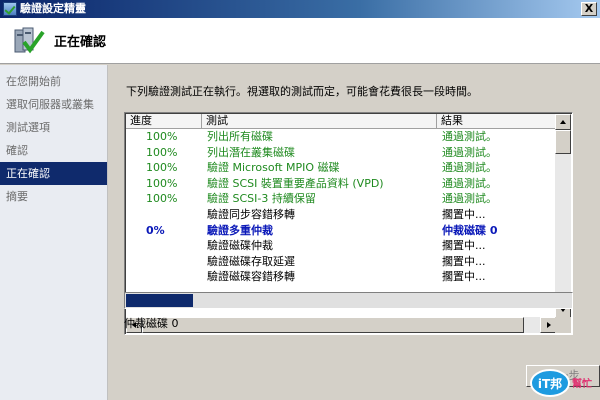 This screenshot has height=400, width=600. I want to click on cell-result: 仲裁磁碟 0, so click(470, 230).